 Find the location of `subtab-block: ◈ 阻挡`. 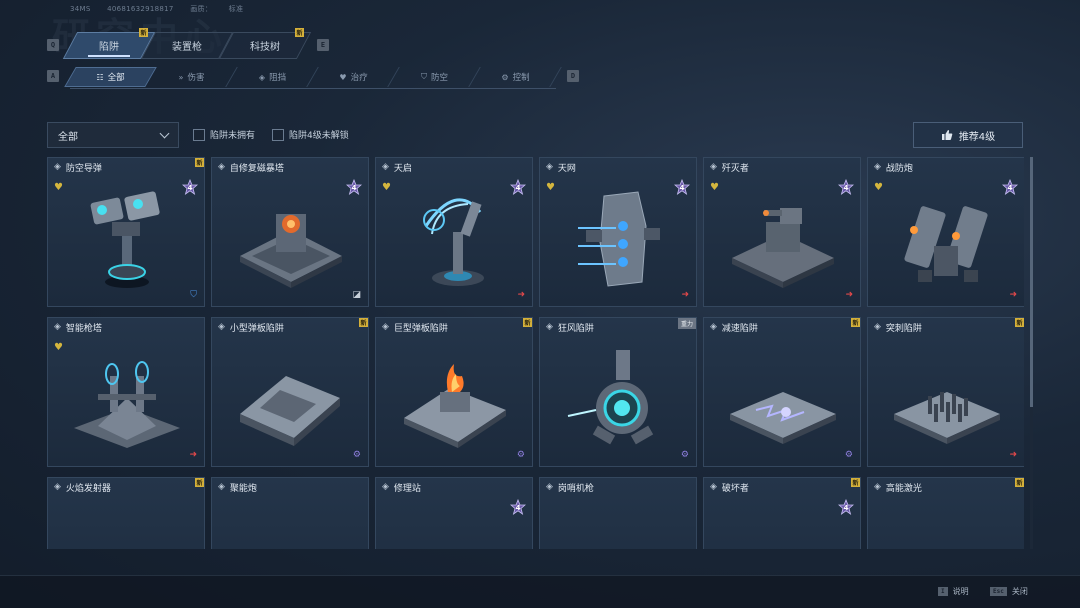

subtab-block: ◈ 阻挡 is located at coordinates (272, 77).